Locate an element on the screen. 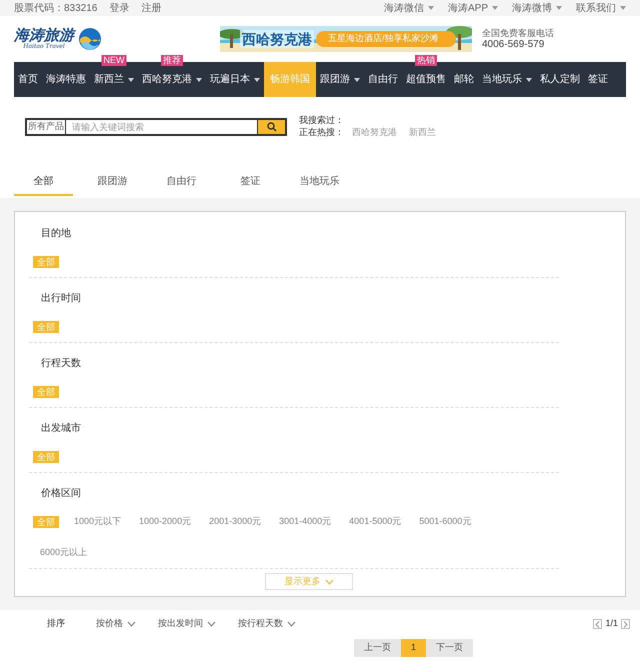 Image resolution: width=640 pixels, height=670 pixels. history-label: 我搜索过： is located at coordinates (322, 120).